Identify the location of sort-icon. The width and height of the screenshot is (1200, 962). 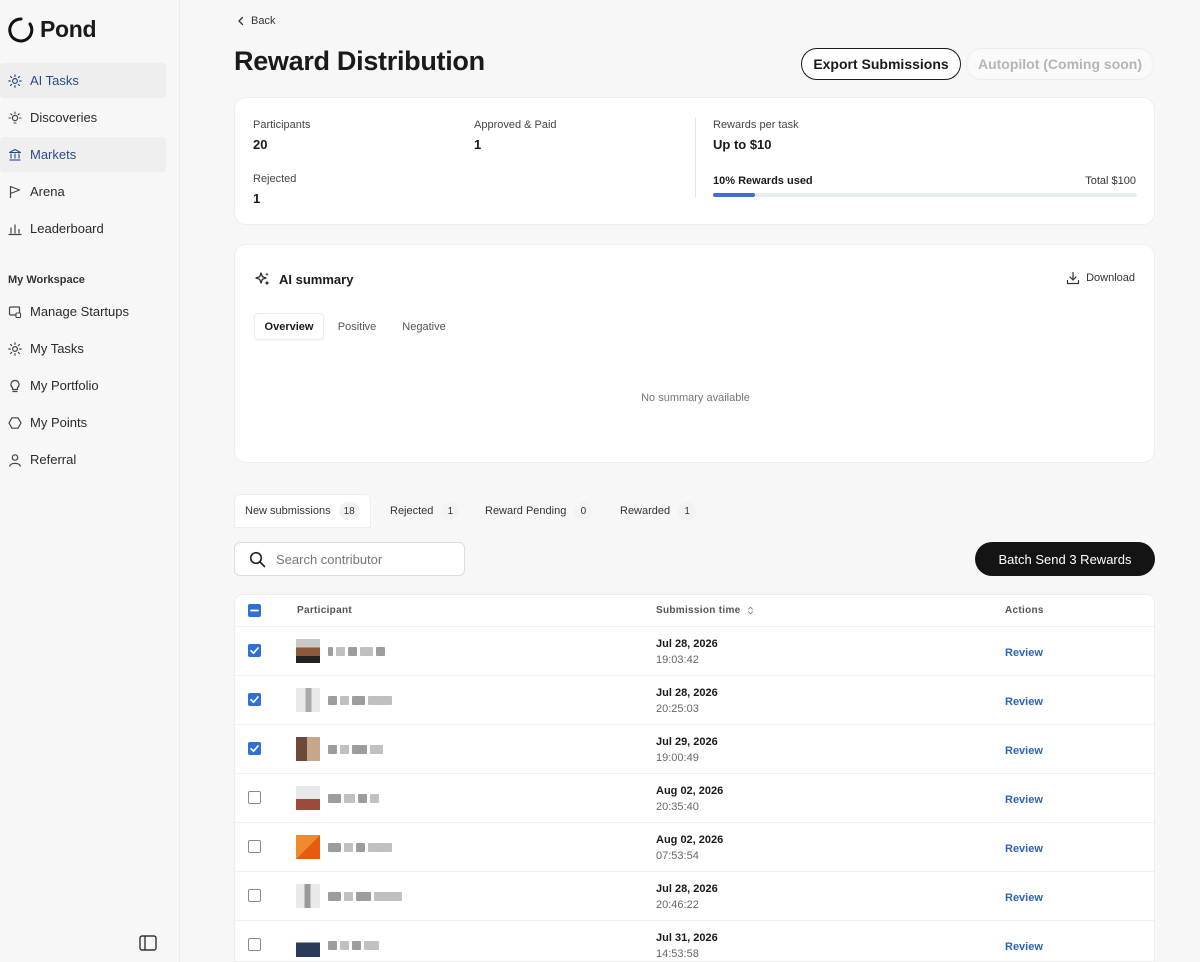
(750, 610).